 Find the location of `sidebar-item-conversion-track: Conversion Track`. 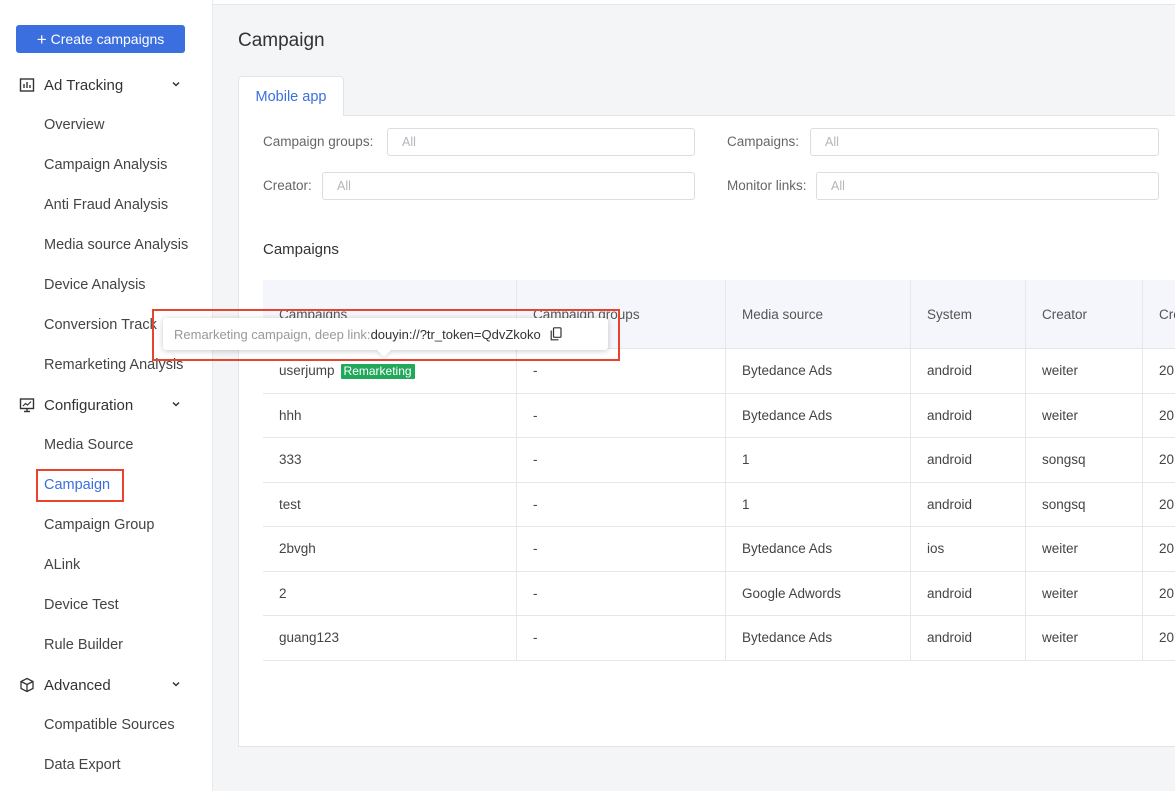

sidebar-item-conversion-track: Conversion Track is located at coordinates (100, 325).